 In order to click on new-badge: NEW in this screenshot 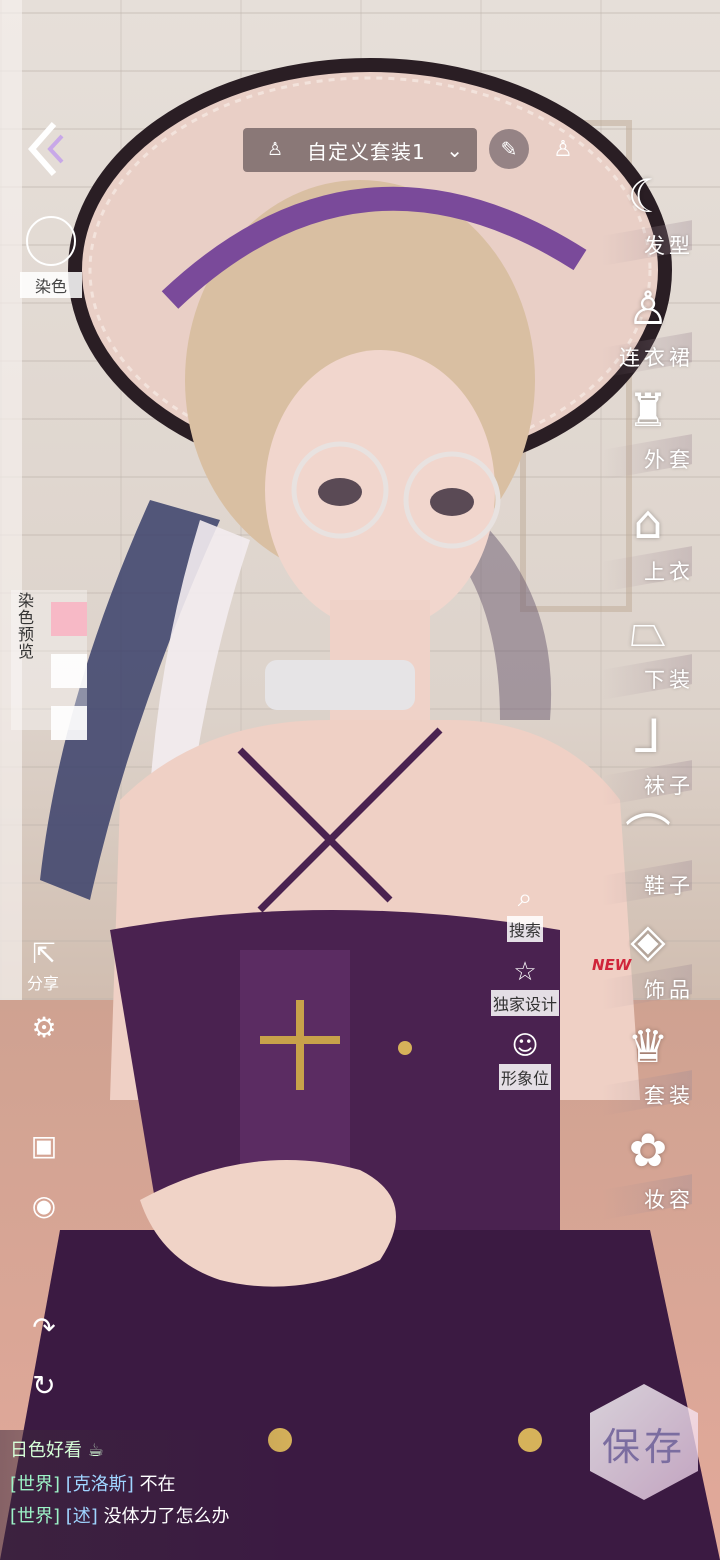, I will do `click(612, 965)`.